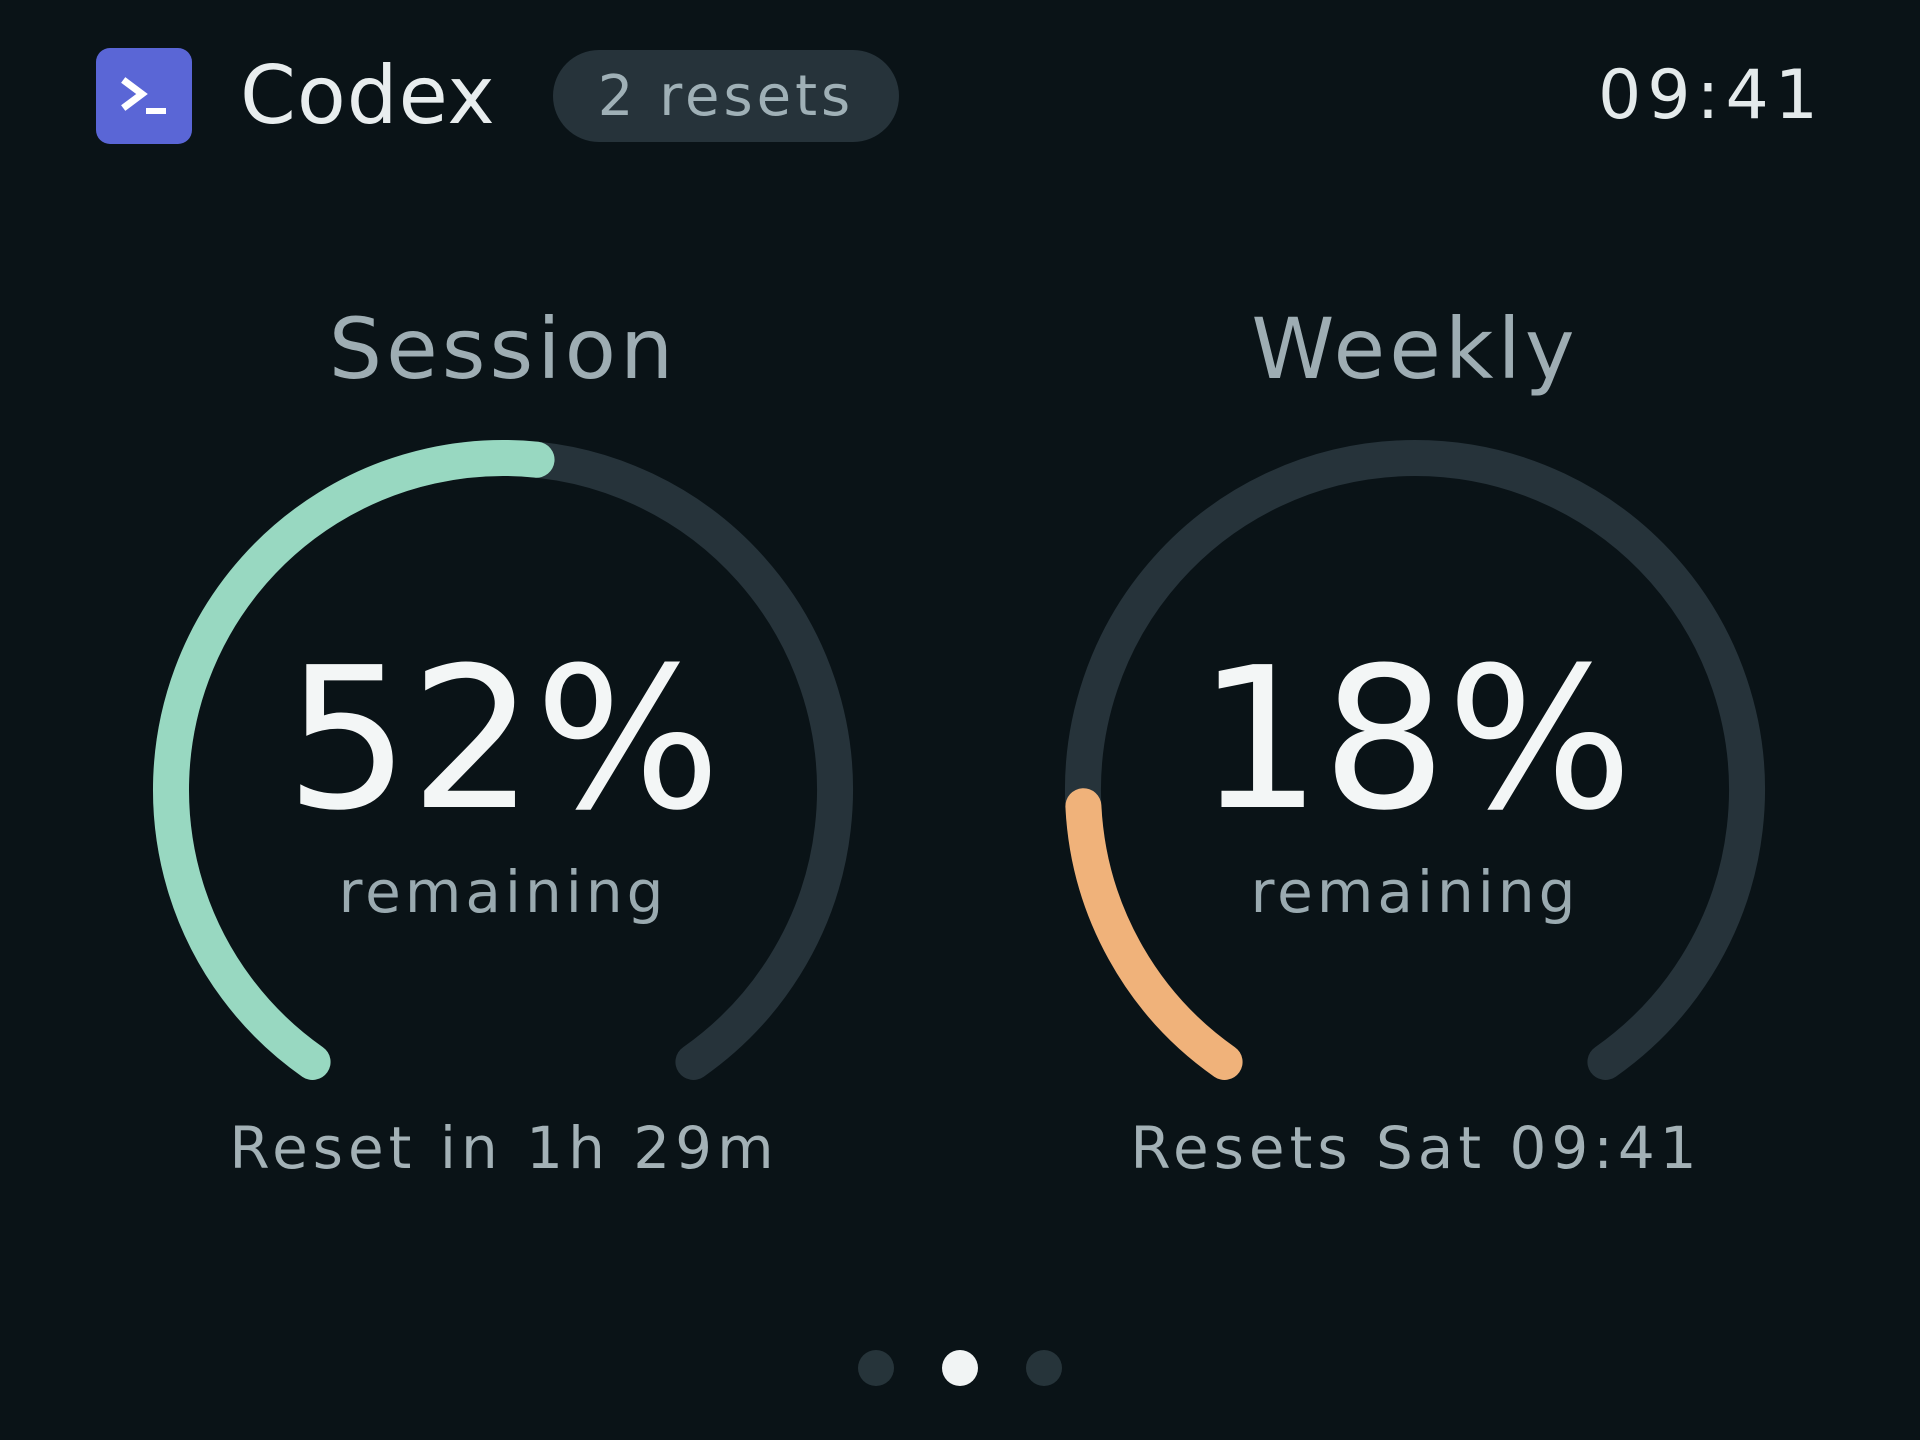  What do you see at coordinates (1415, 740) in the screenshot?
I see `weekly-percent: 18%` at bounding box center [1415, 740].